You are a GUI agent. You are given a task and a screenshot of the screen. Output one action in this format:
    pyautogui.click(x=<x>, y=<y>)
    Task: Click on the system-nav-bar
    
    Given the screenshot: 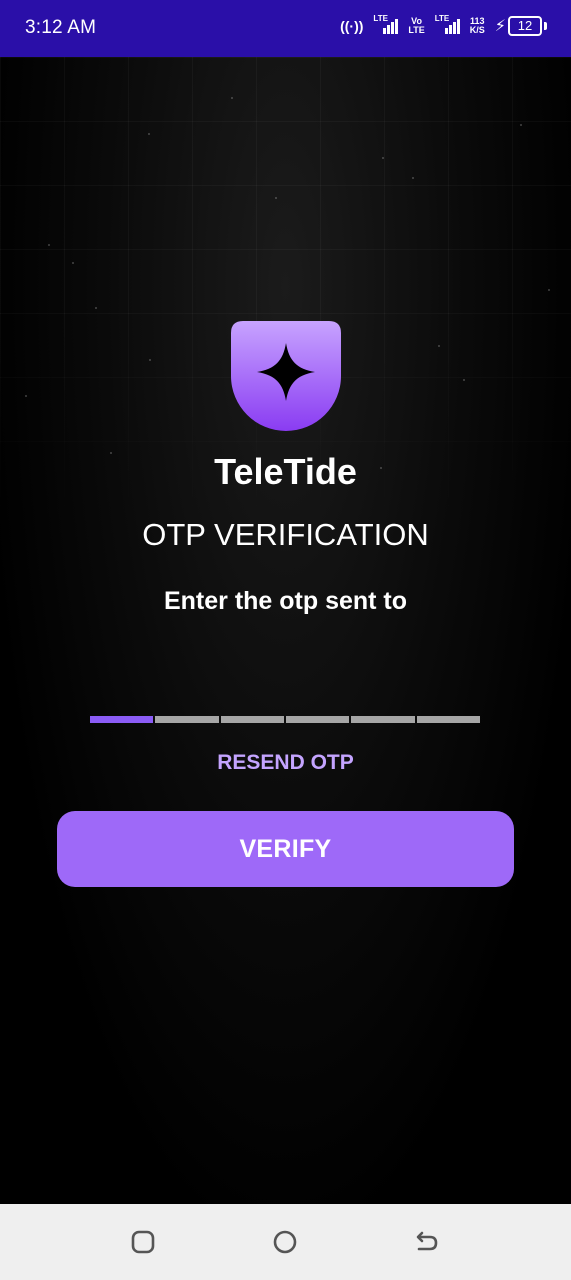 What is the action you would take?
    pyautogui.click(x=285, y=1242)
    